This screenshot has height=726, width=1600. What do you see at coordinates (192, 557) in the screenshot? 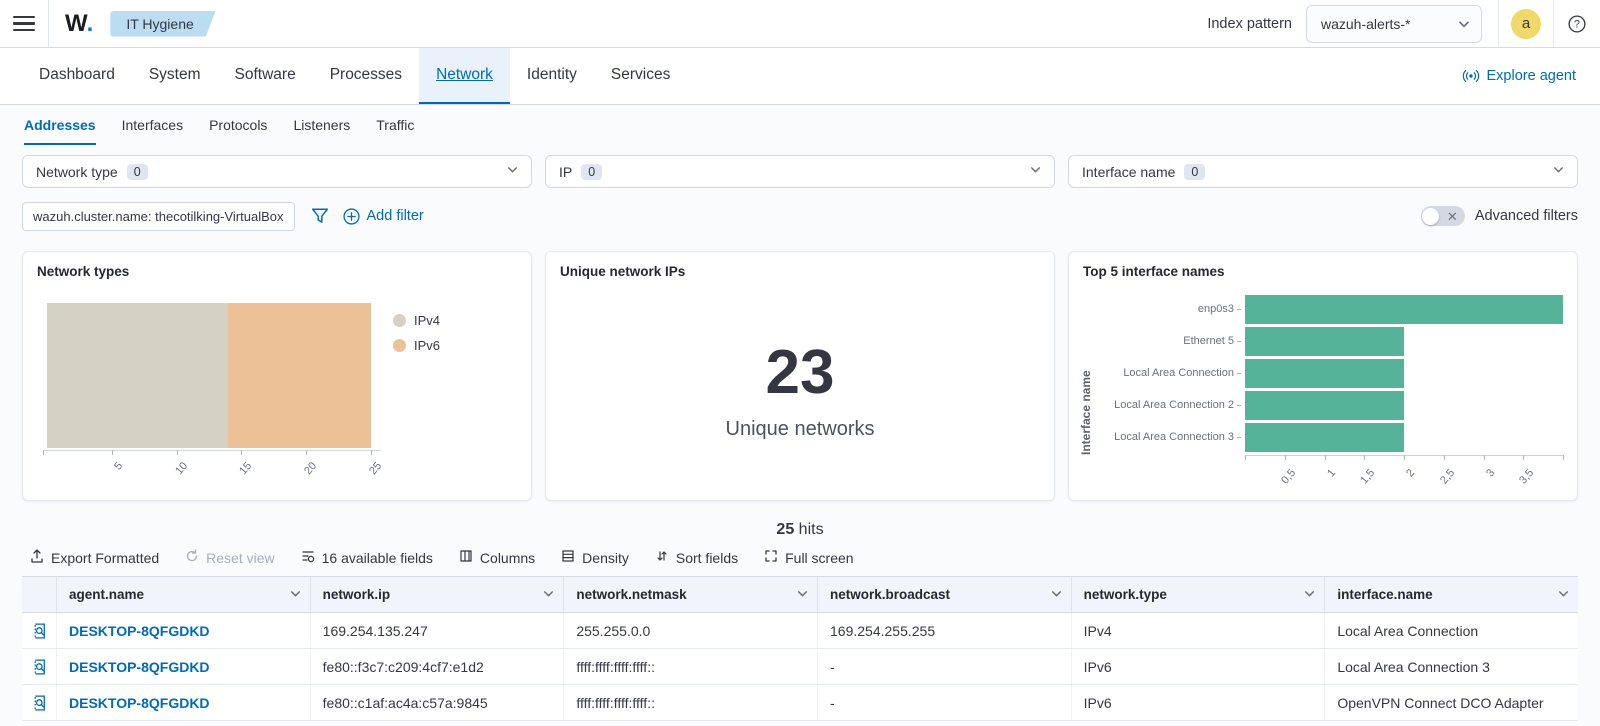
I see `refresh-icon` at bounding box center [192, 557].